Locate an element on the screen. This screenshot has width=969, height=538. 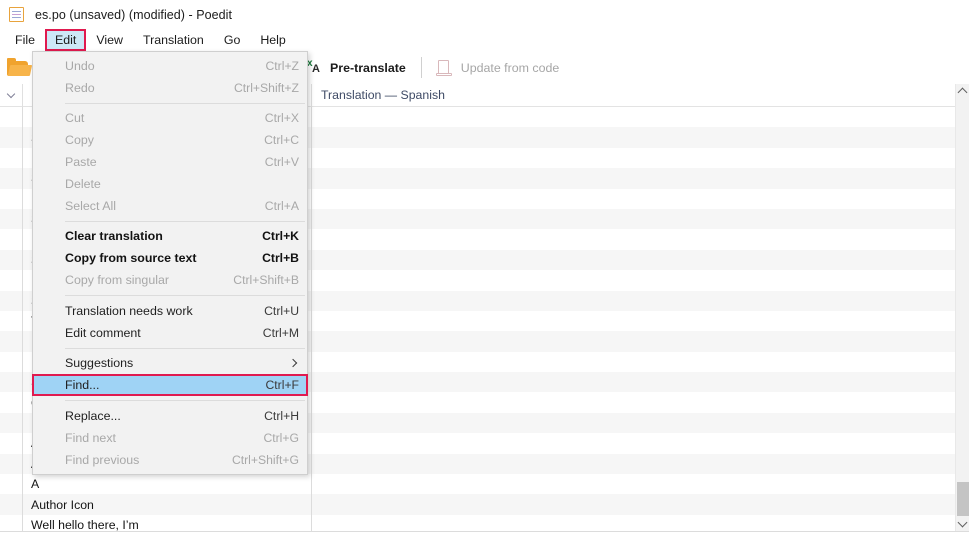
window-title: es.po (unsaved) (modified) - Poedit is located at coordinates (133, 14).